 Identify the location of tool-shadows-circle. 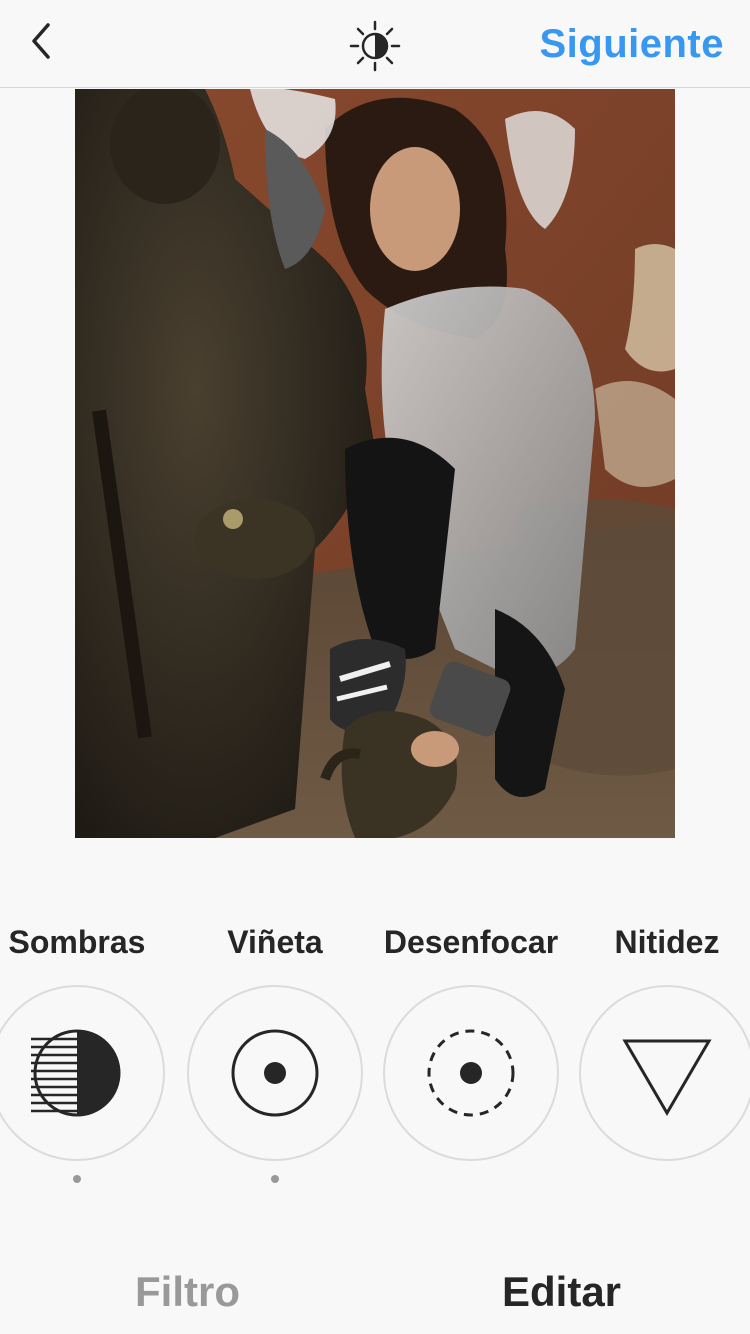
(82, 1073).